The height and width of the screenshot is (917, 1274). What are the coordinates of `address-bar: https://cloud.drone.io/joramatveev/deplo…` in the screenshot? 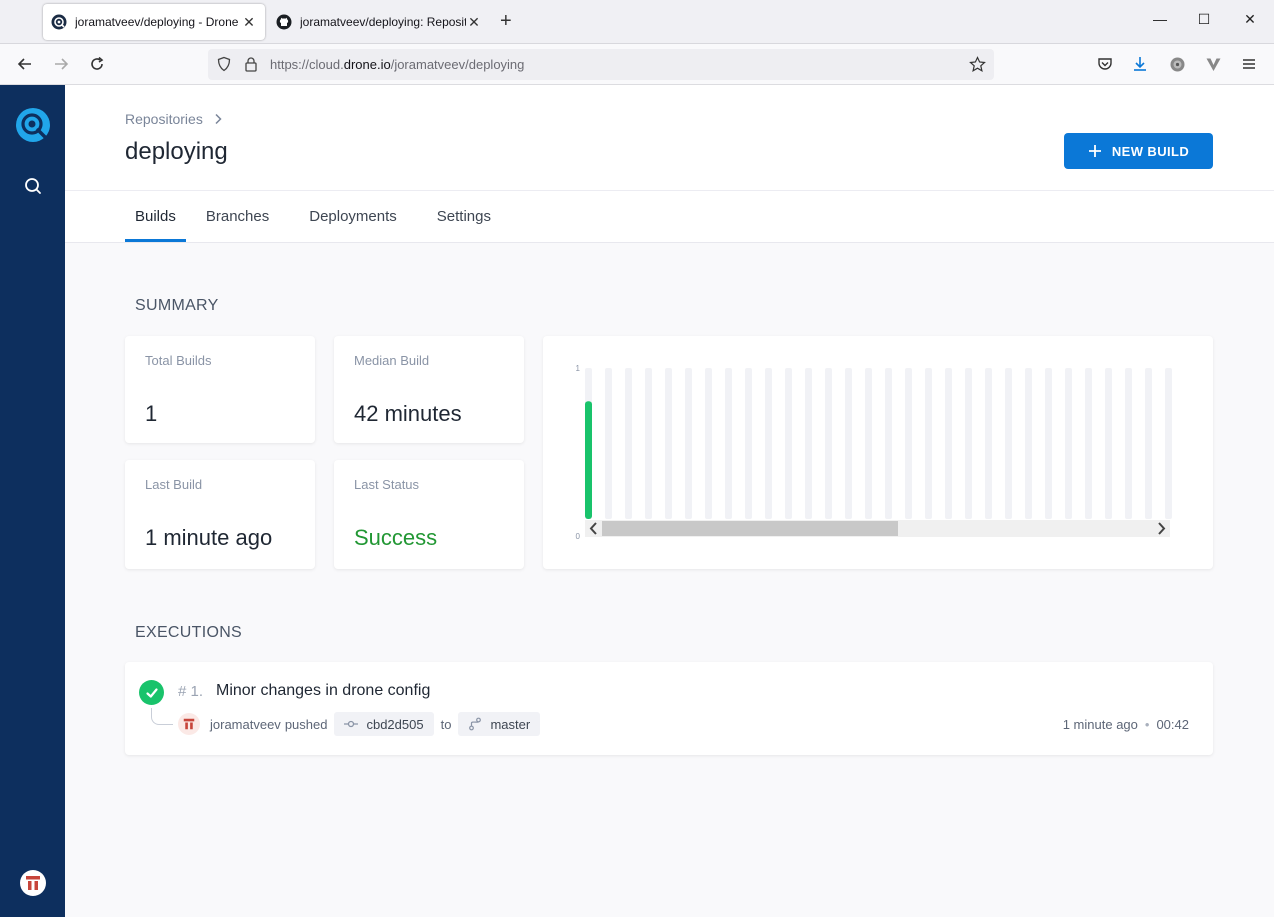 It's located at (601, 64).